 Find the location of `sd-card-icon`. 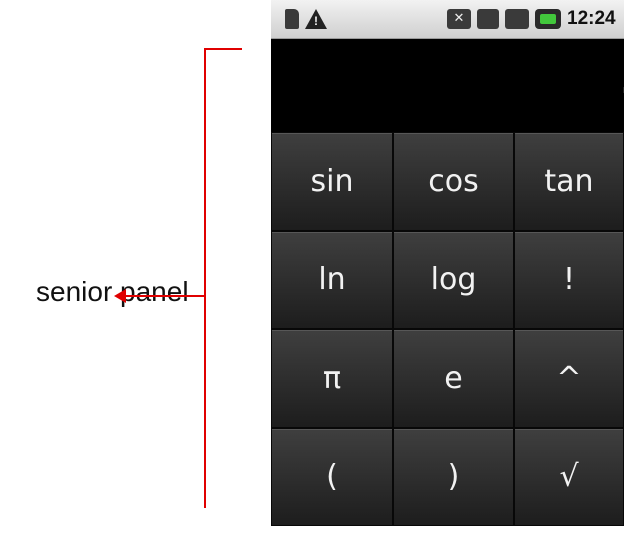

sd-card-icon is located at coordinates (292, 19).